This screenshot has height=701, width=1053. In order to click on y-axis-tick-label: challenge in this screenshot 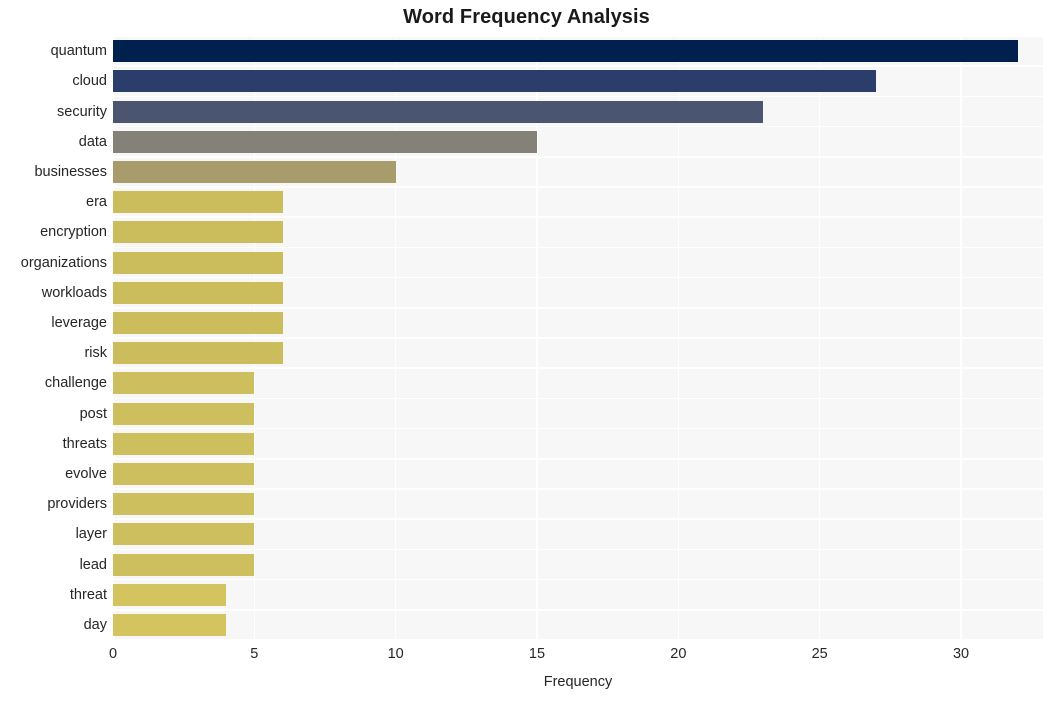, I will do `click(75, 383)`.